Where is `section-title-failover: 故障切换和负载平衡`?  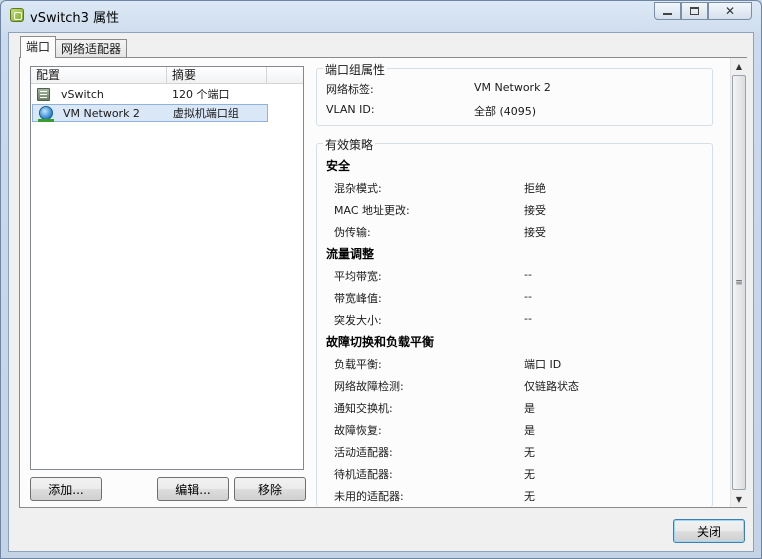 section-title-failover: 故障切换和负载平衡 is located at coordinates (380, 342).